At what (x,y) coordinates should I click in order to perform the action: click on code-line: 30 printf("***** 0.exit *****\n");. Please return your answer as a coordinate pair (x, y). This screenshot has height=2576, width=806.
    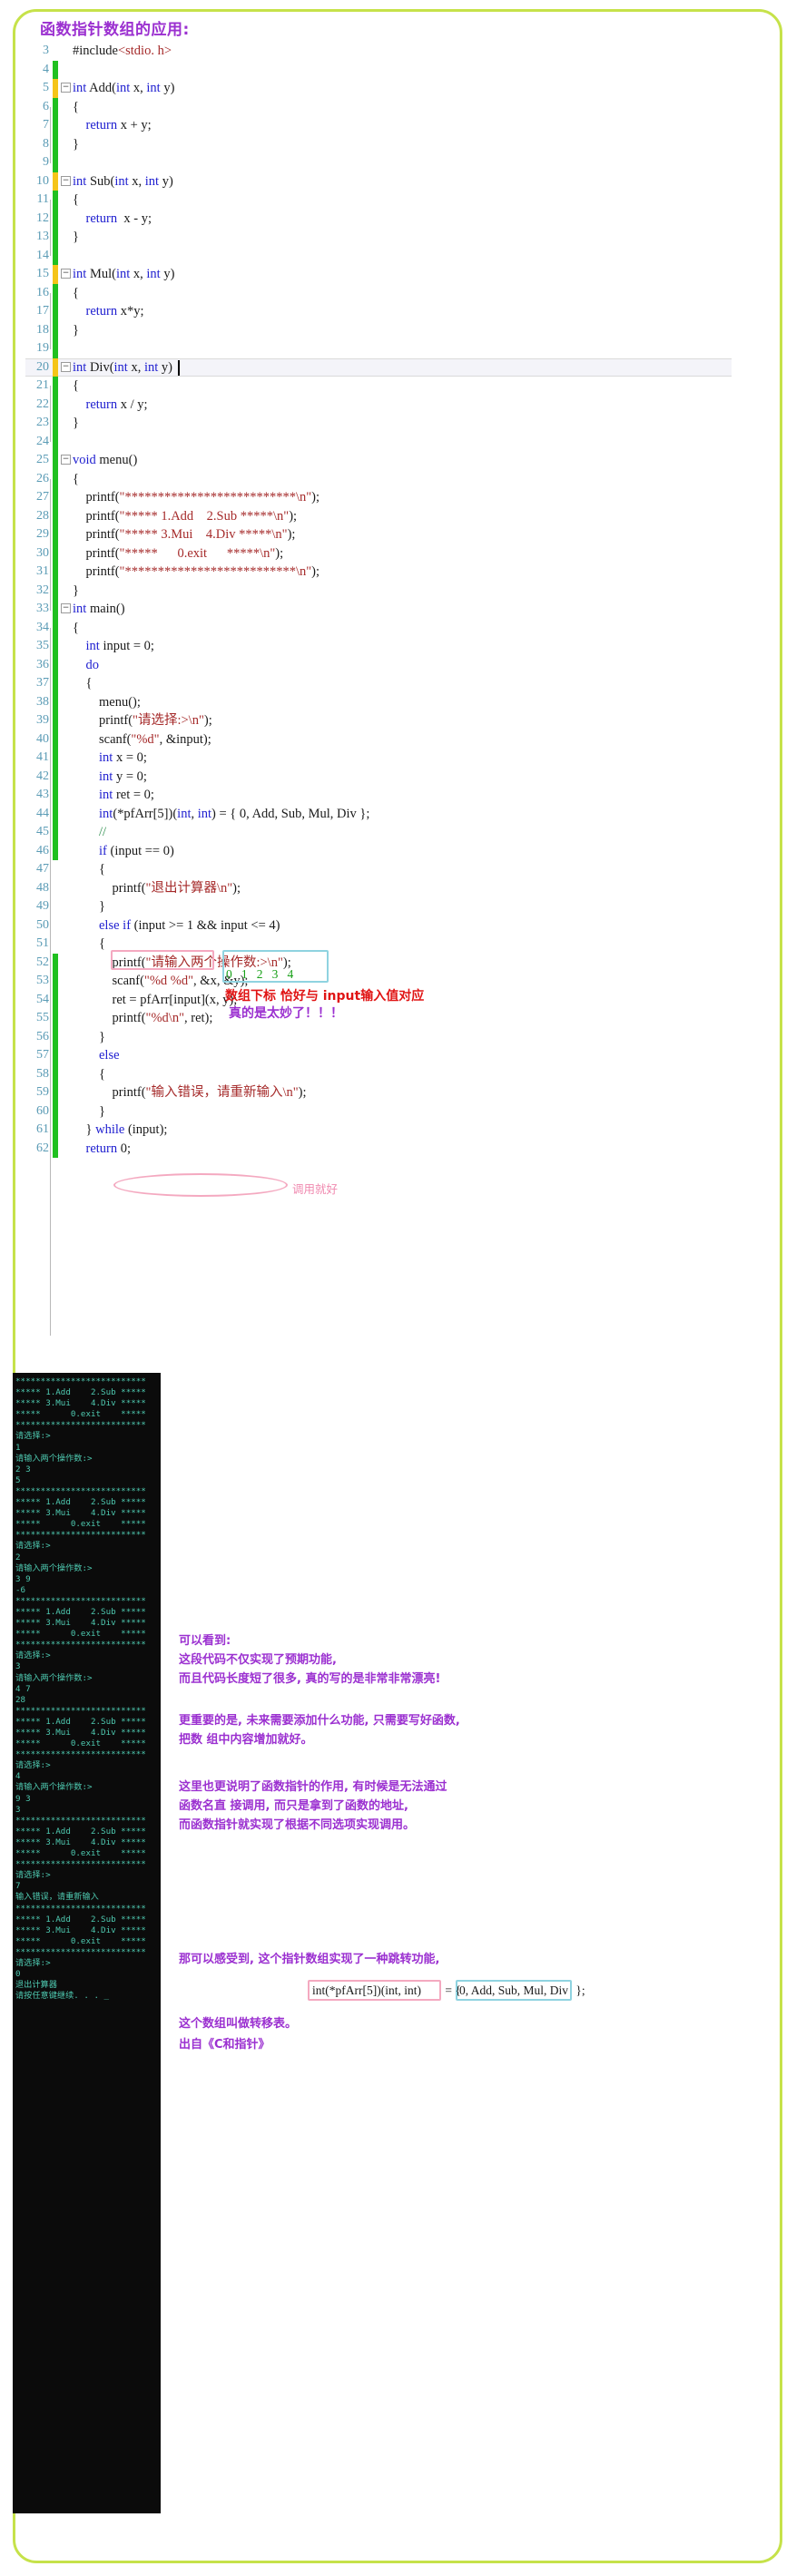
    Looking at the image, I should click on (402, 553).